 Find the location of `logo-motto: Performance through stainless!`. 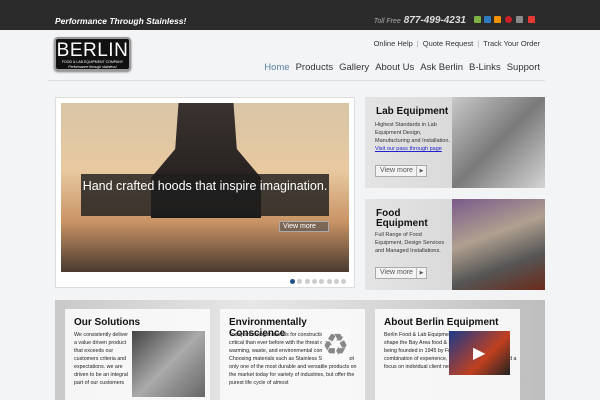

logo-motto: Performance through stainless! is located at coordinates (92, 67).